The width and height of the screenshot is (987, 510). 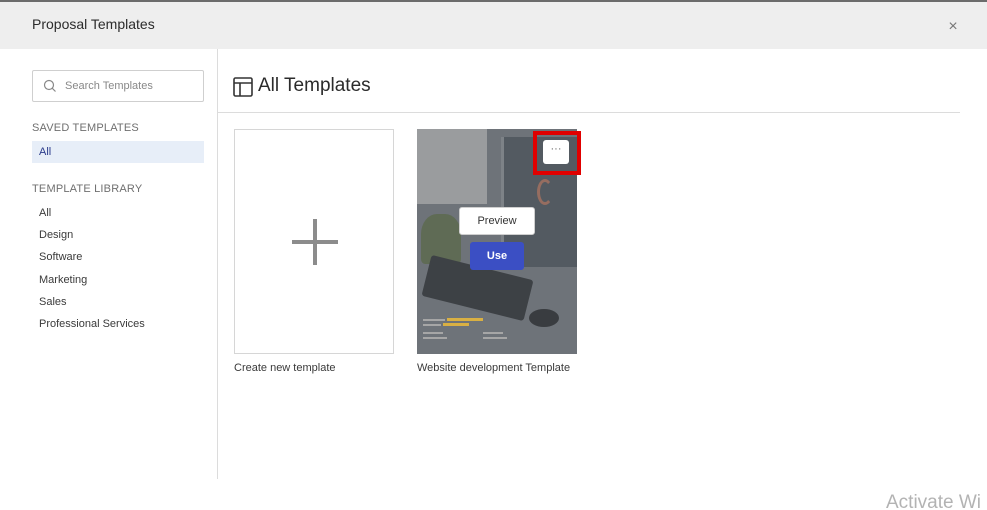 What do you see at coordinates (589, 112) in the screenshot?
I see `title-divider` at bounding box center [589, 112].